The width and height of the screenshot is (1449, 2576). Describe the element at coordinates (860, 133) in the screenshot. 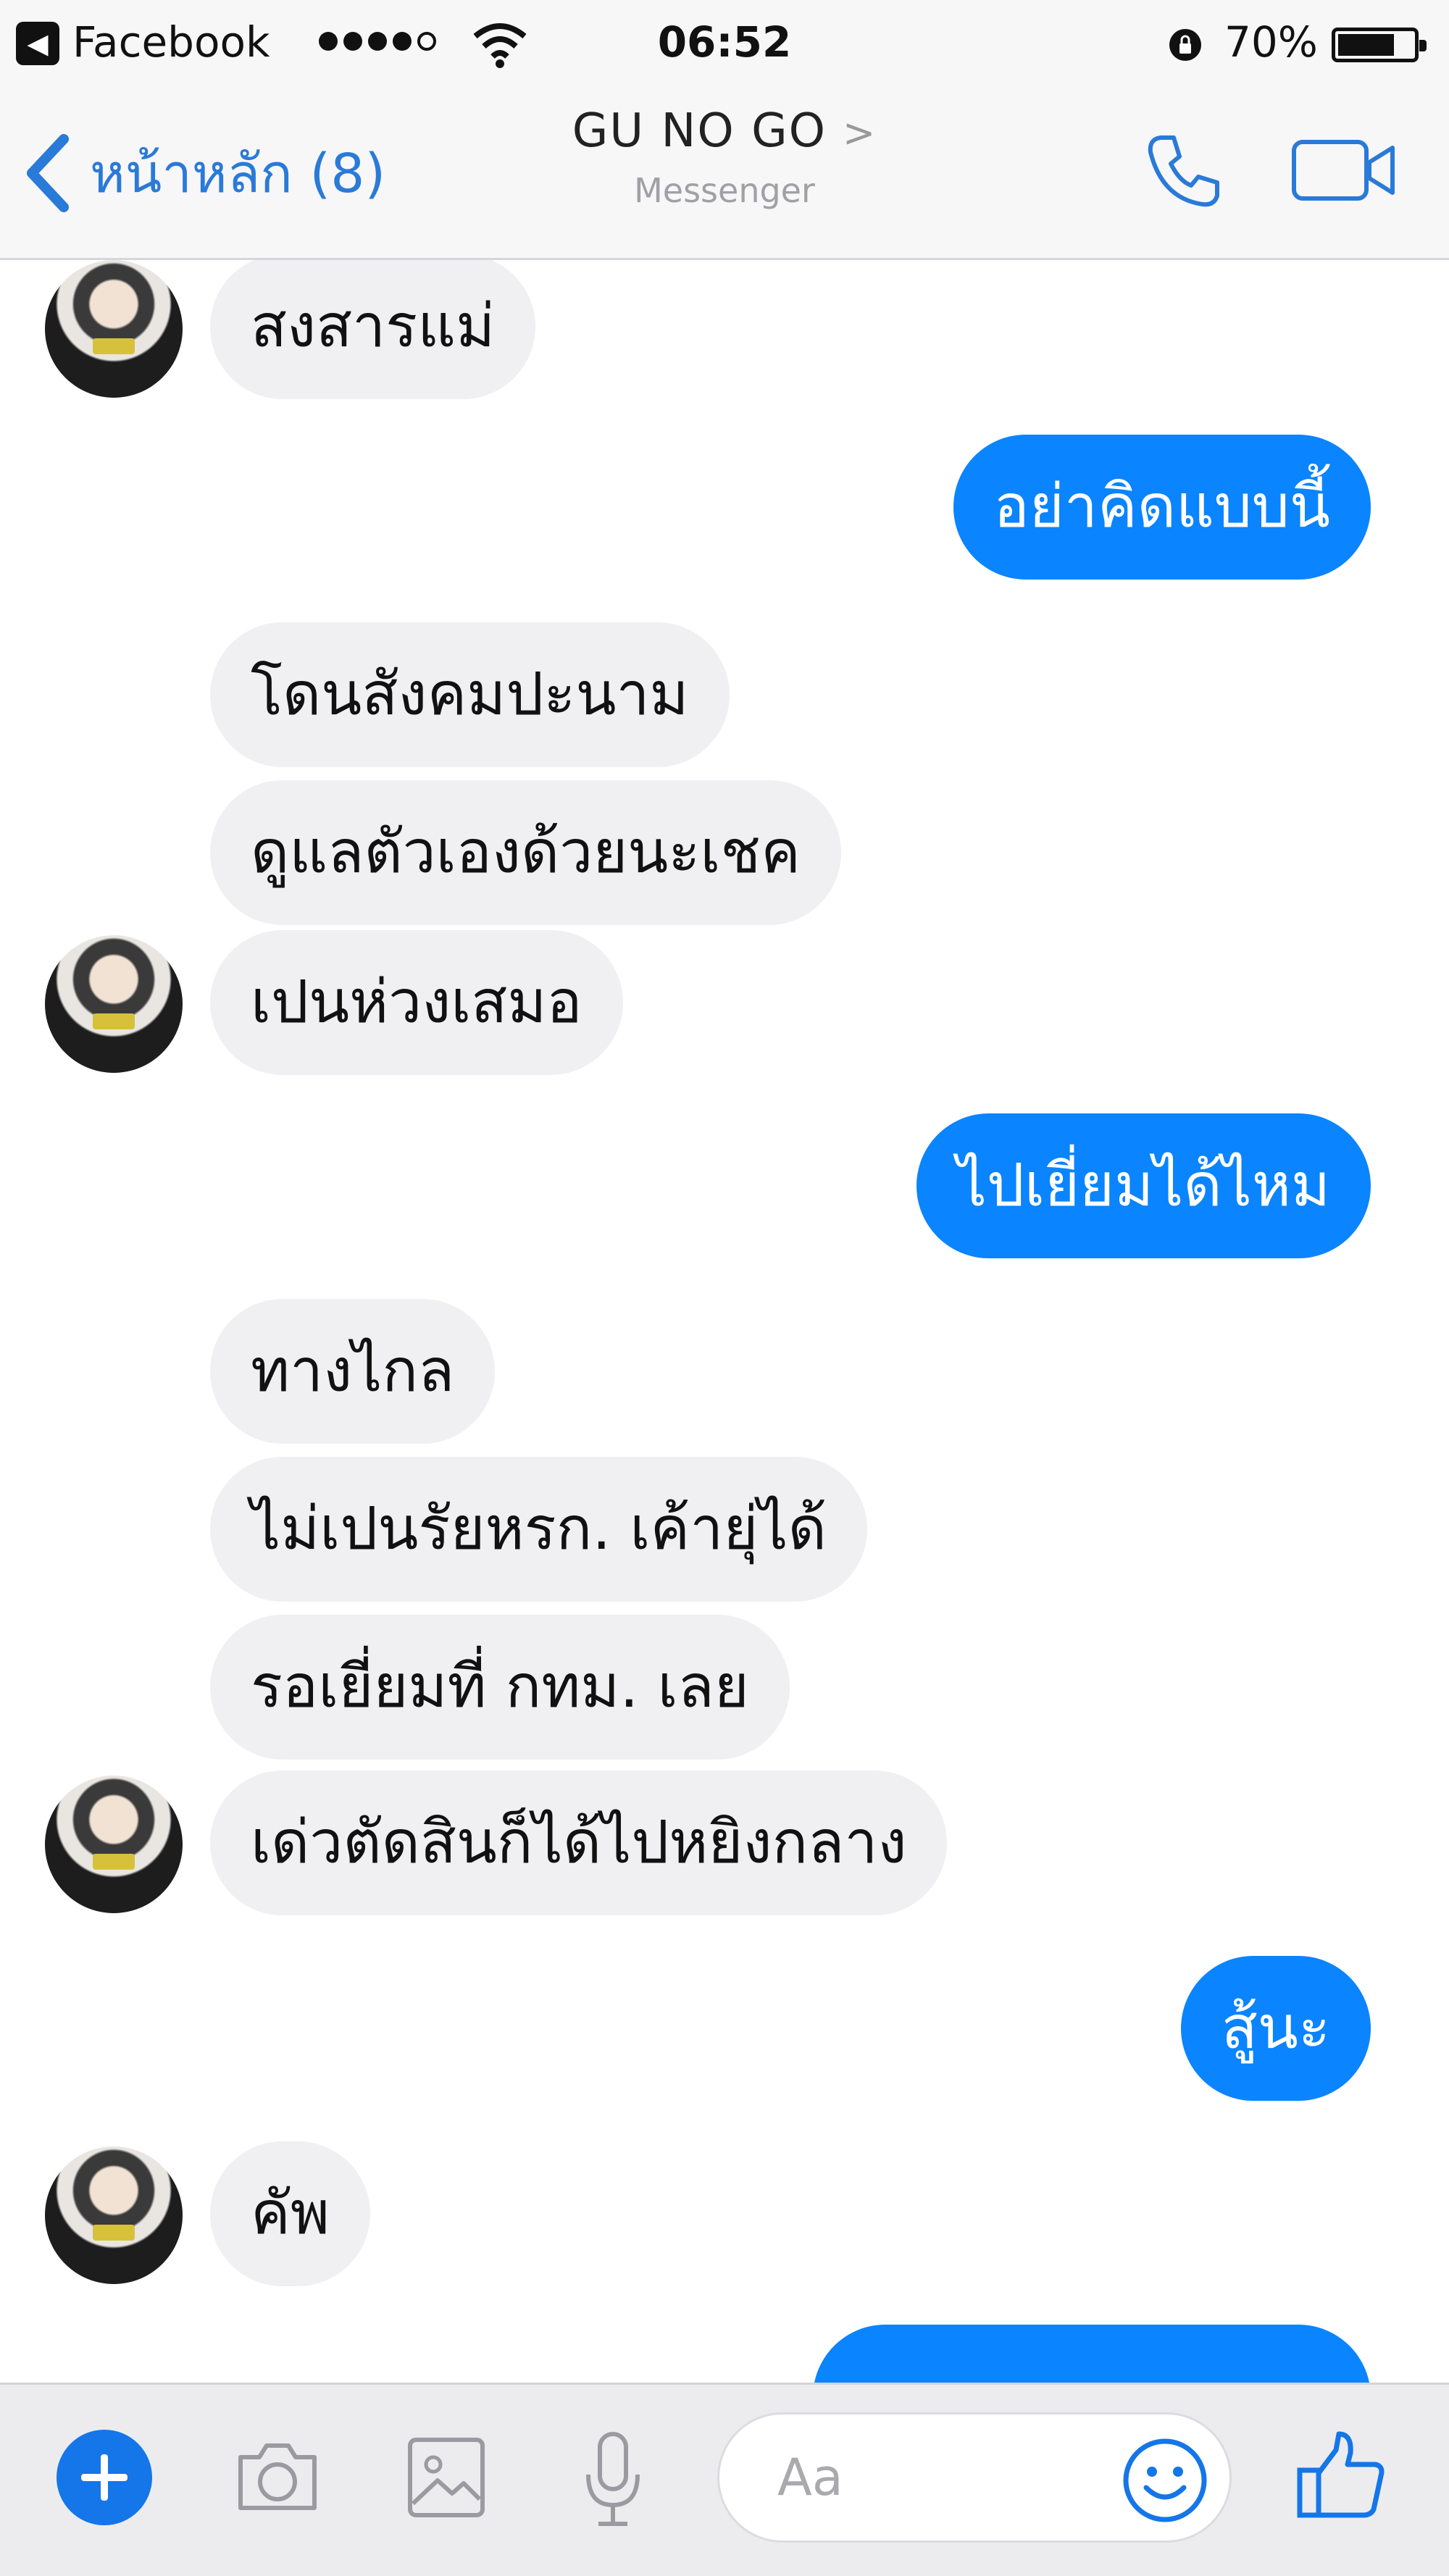

I see `chevron-right-icon: >` at that location.